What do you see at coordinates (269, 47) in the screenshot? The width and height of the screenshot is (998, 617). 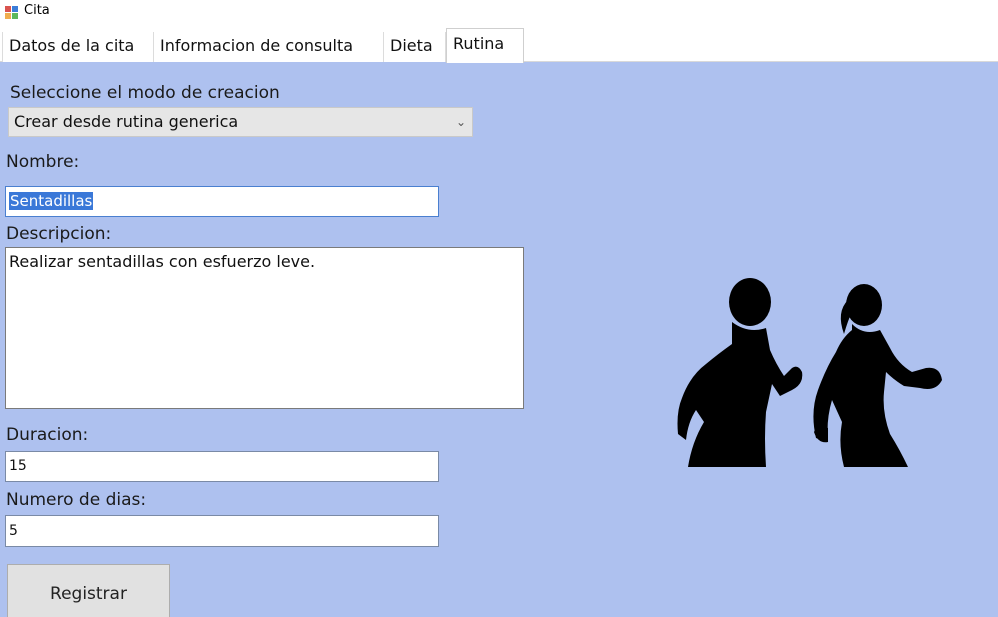 I see `tab-informacion-de-consulta: Informacion de consulta` at bounding box center [269, 47].